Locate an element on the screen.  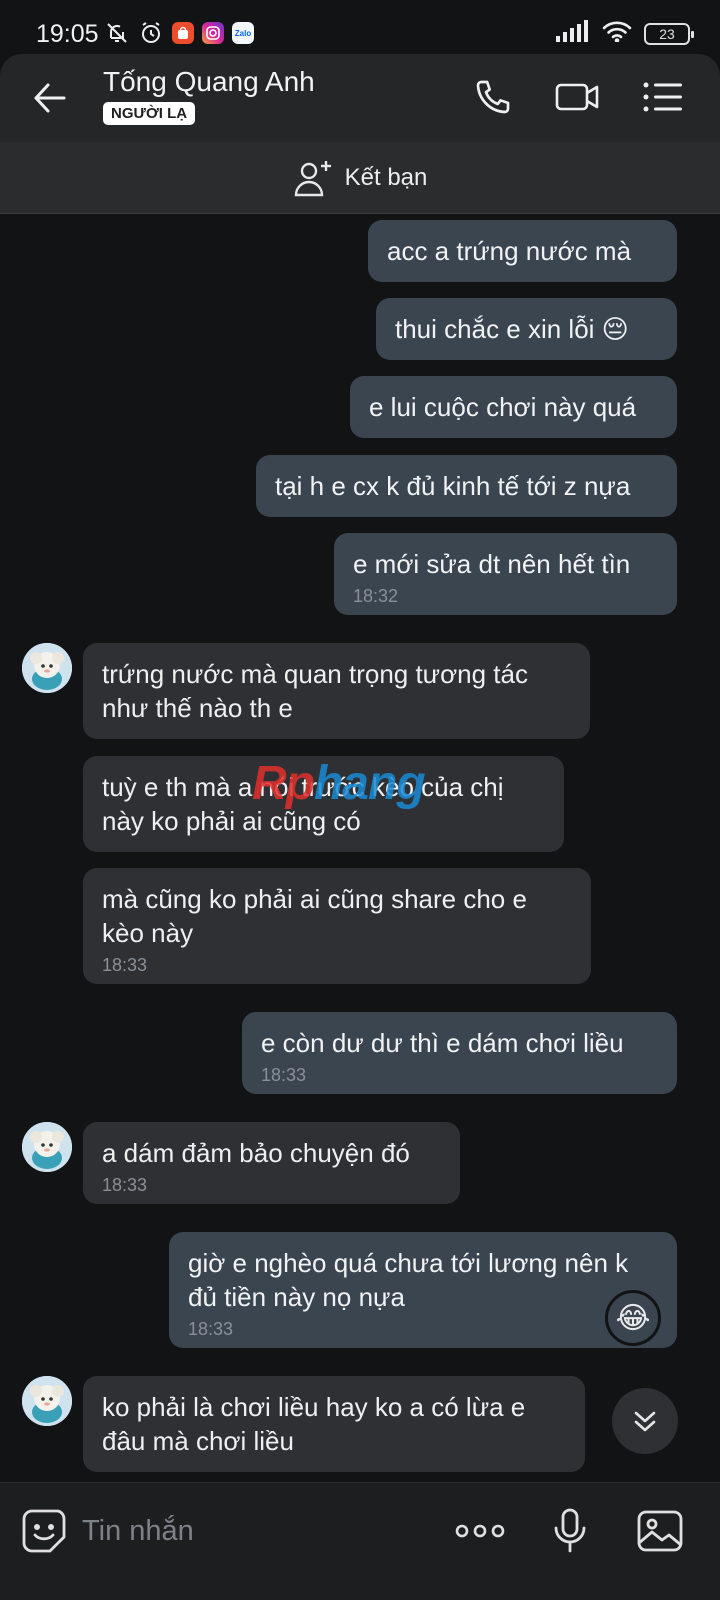
voice-call-button is located at coordinates (493, 97).